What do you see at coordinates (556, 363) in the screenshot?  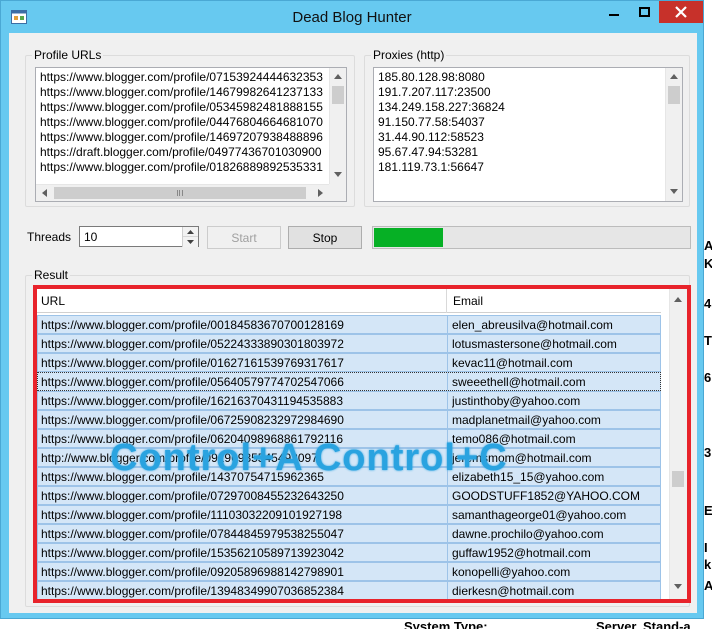 I see `cell-email: kevac11@hotmail.com` at bounding box center [556, 363].